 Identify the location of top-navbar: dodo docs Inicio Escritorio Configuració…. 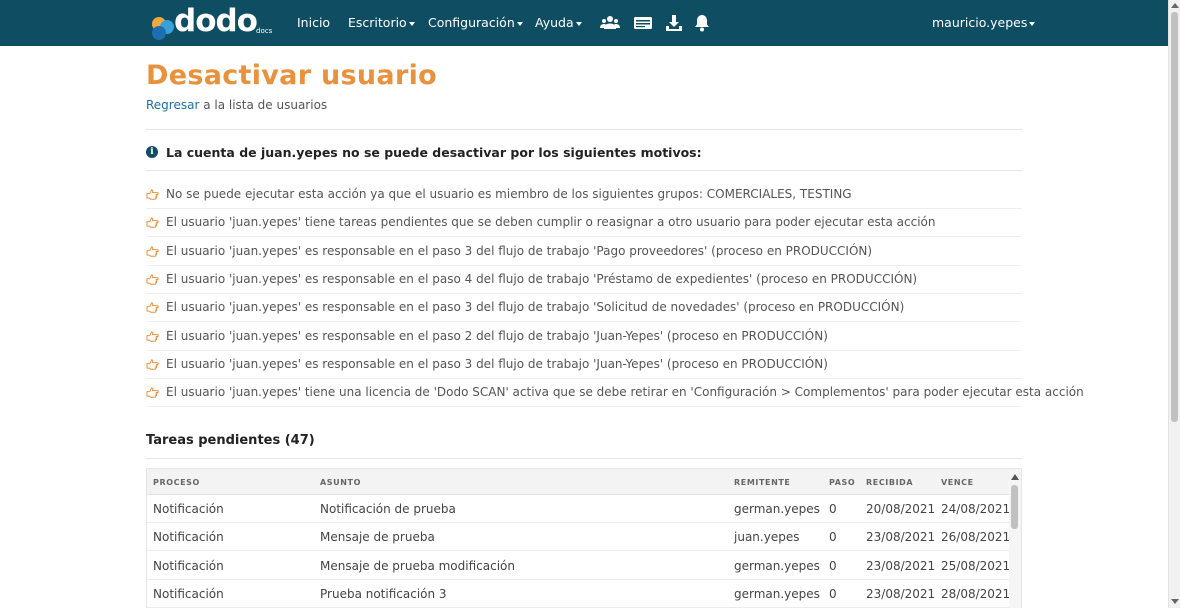
(584, 23).